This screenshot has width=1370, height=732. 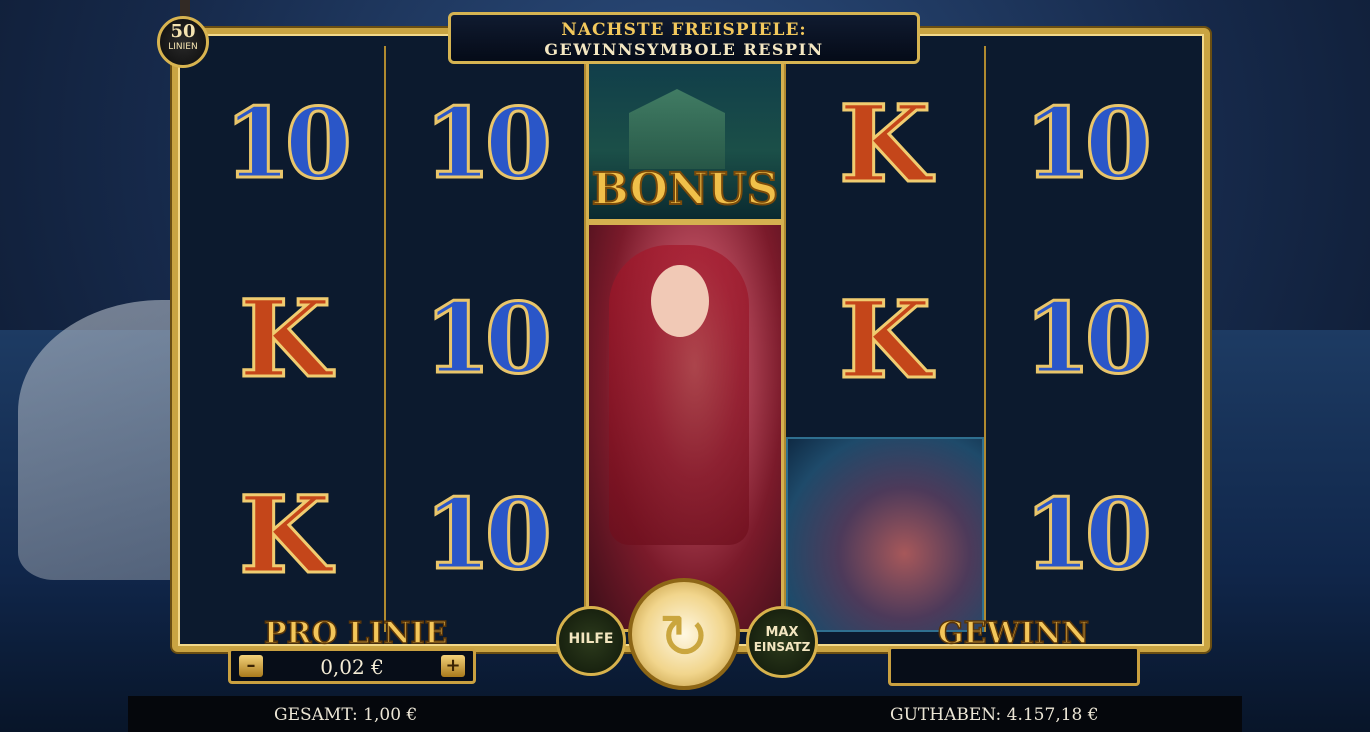 What do you see at coordinates (684, 49) in the screenshot?
I see `banner-subtitle: GEWINNSYMBOLE RESPIN` at bounding box center [684, 49].